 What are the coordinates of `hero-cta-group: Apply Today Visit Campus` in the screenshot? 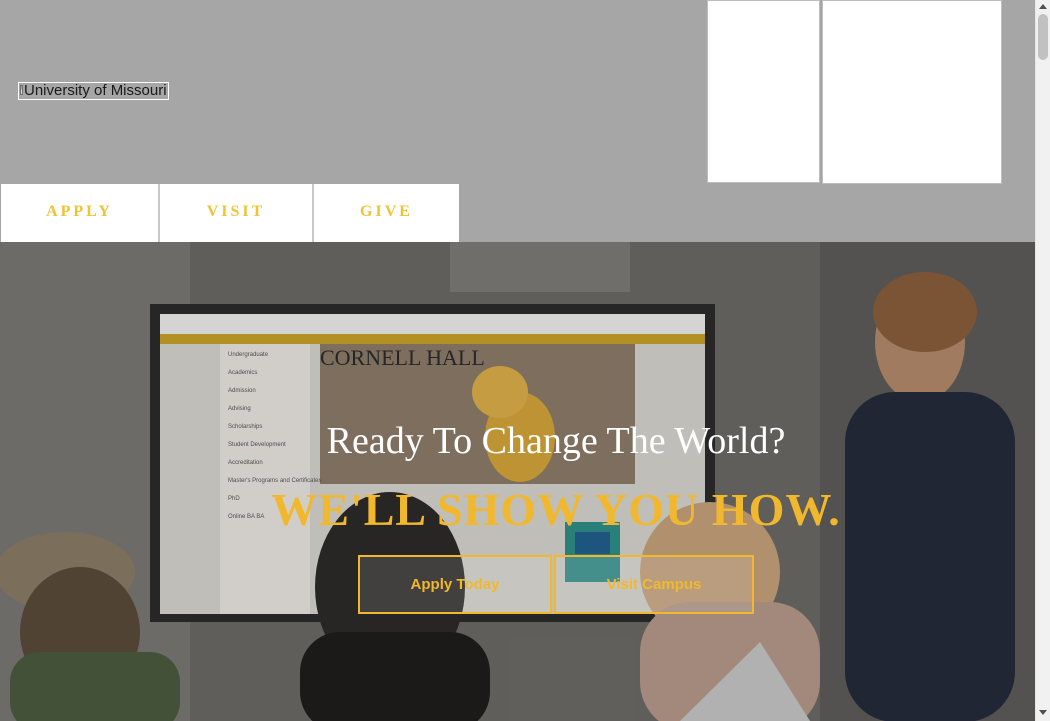 It's located at (556, 584).